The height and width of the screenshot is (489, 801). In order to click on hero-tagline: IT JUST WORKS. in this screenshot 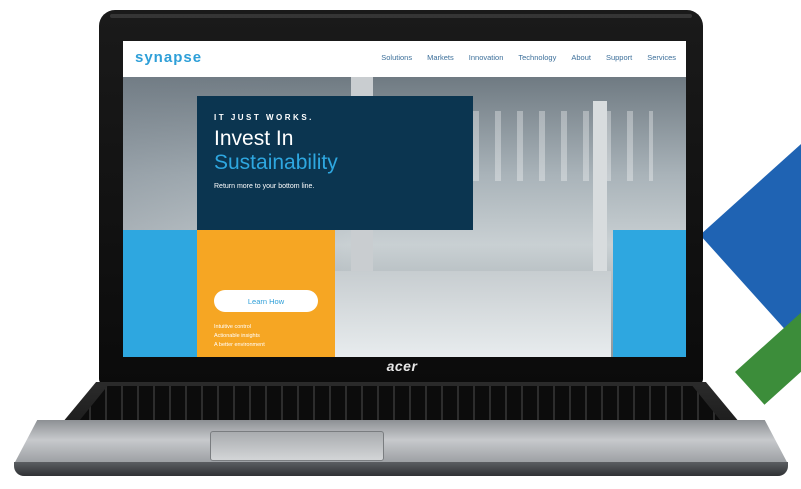, I will do `click(264, 117)`.